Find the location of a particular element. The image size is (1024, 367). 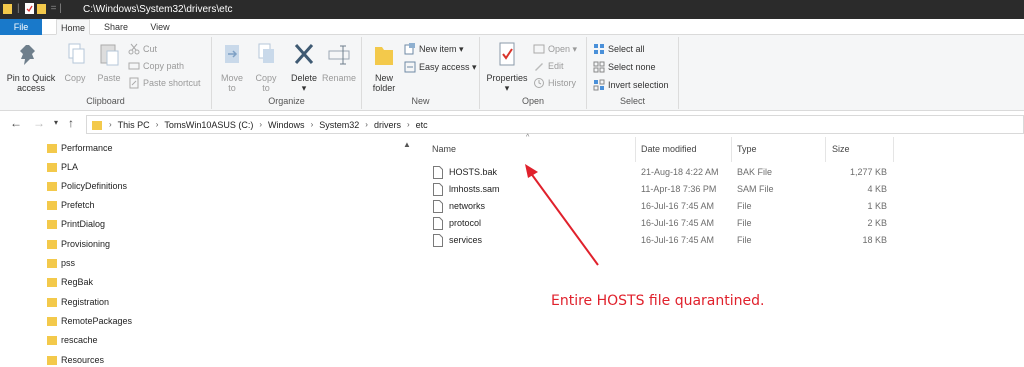

new-folder-icon is located at coordinates (41, 8).